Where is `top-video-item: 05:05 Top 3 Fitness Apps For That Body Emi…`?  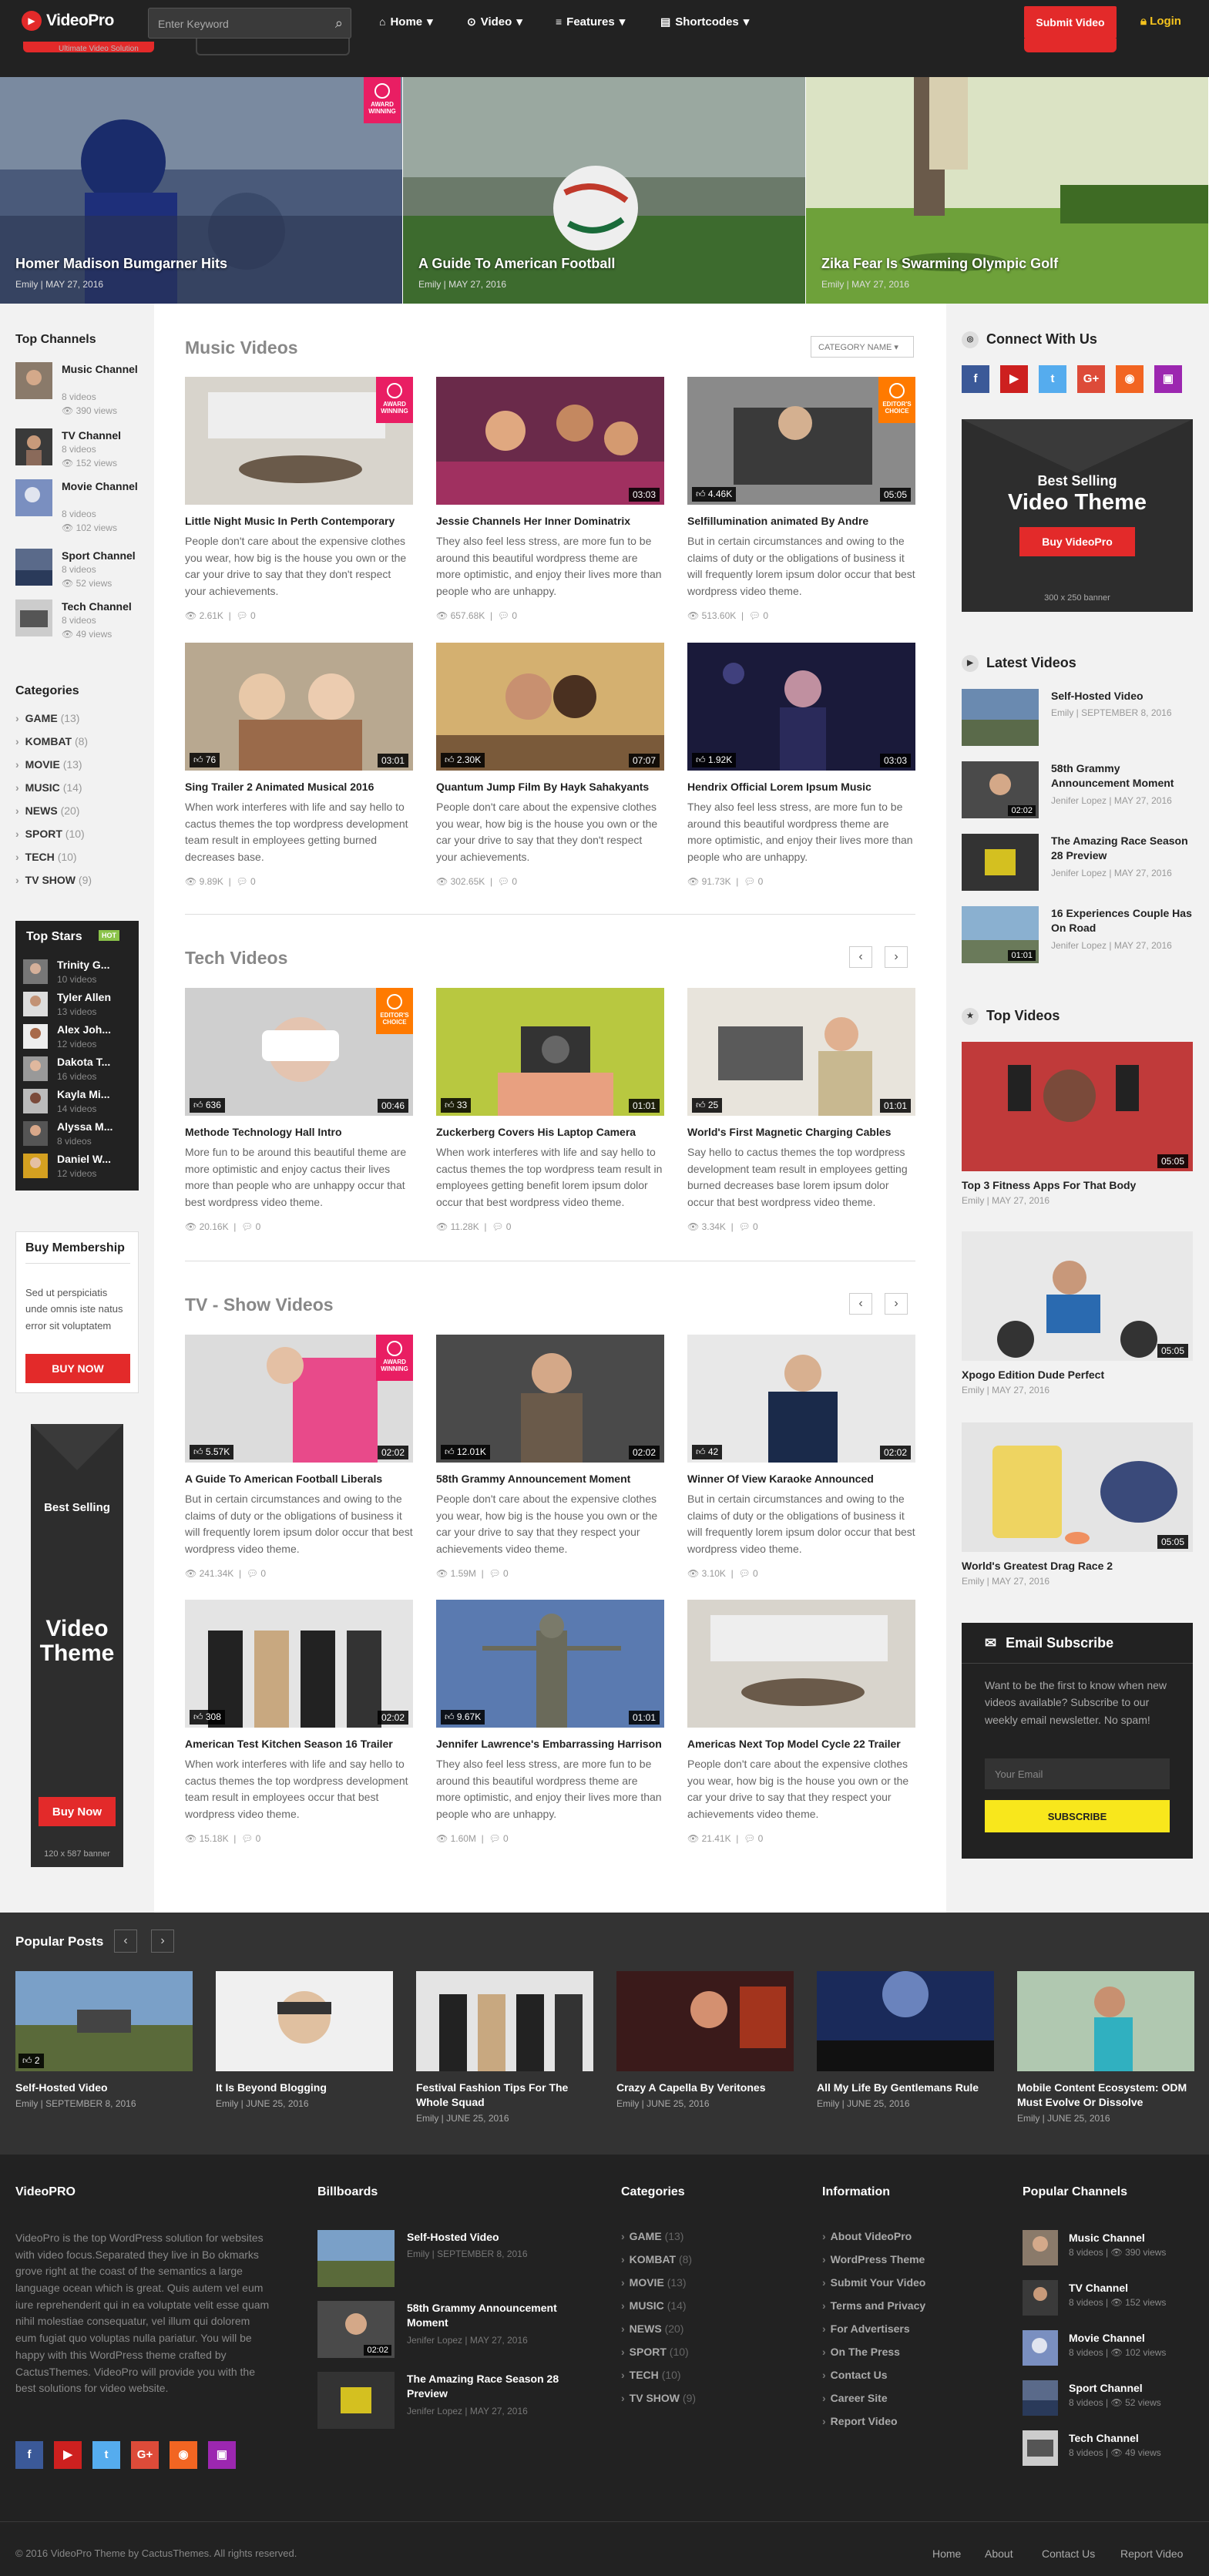
top-video-item: 05:05 Top 3 Fitness Apps For That Body Emi… is located at coordinates (1077, 1124).